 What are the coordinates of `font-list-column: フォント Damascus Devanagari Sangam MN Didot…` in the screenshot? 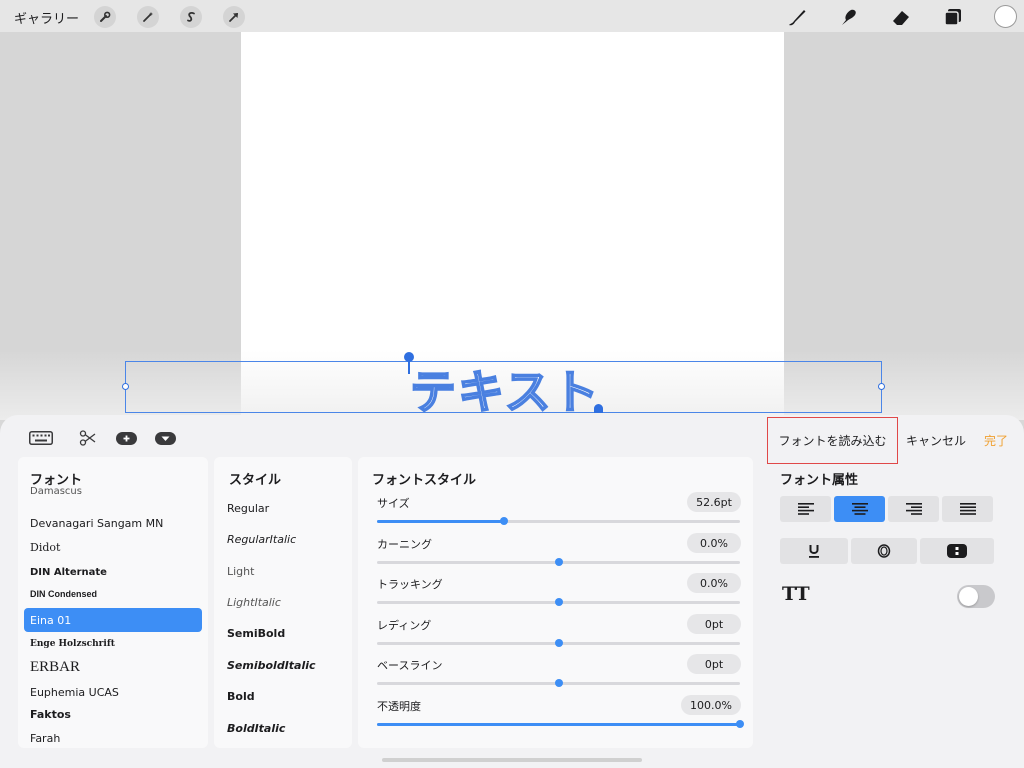 It's located at (113, 602).